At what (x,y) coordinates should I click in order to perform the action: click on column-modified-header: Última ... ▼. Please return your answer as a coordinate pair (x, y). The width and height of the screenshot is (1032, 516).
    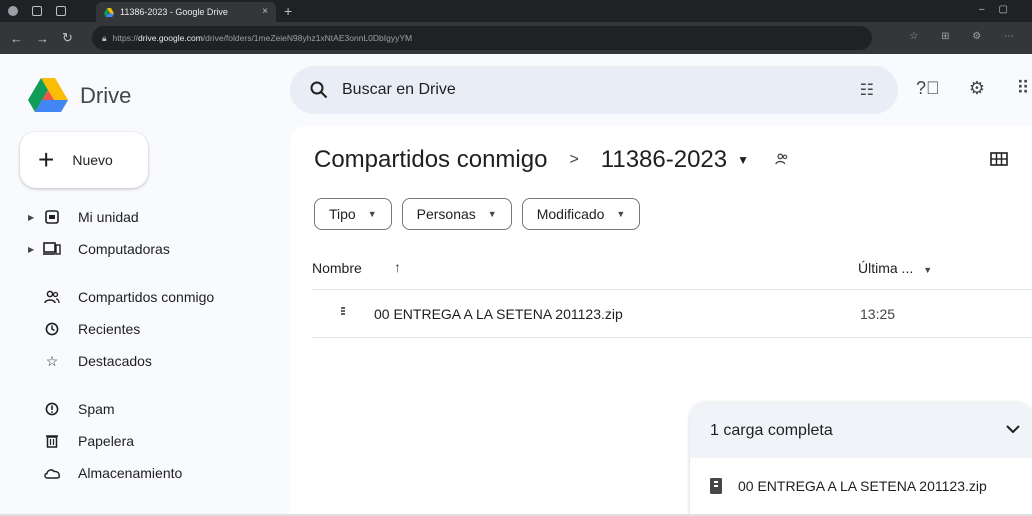
    Looking at the image, I should click on (895, 268).